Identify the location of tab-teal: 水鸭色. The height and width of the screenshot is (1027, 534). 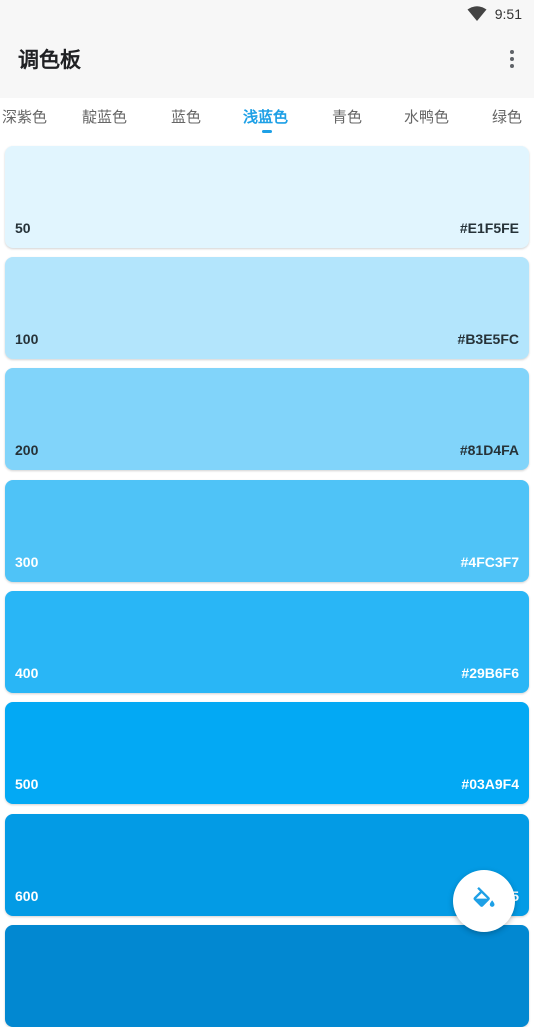
(426, 116).